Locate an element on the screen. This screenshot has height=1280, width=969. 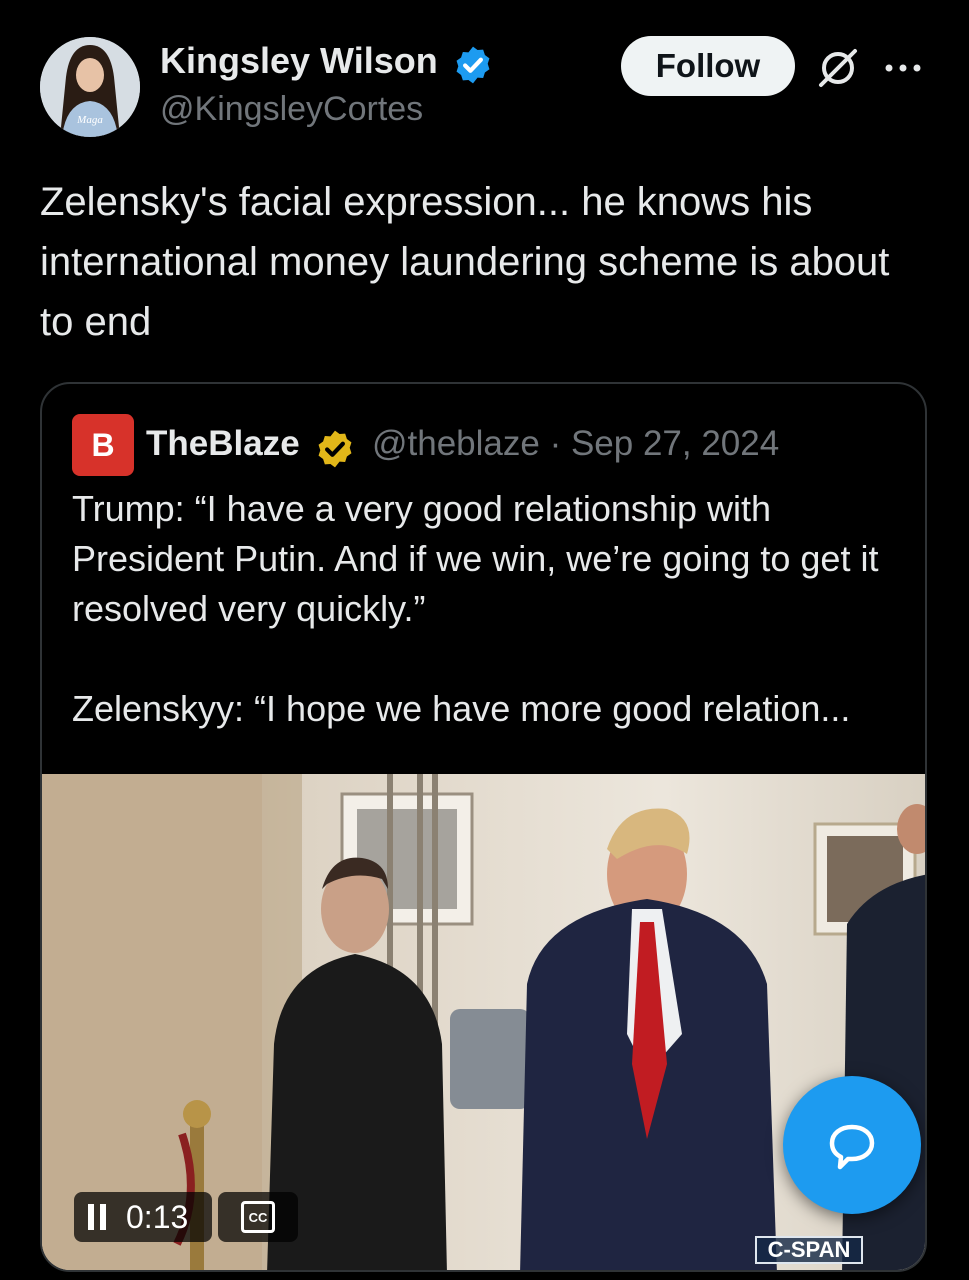
theblaze-logo: B is located at coordinates (103, 445).